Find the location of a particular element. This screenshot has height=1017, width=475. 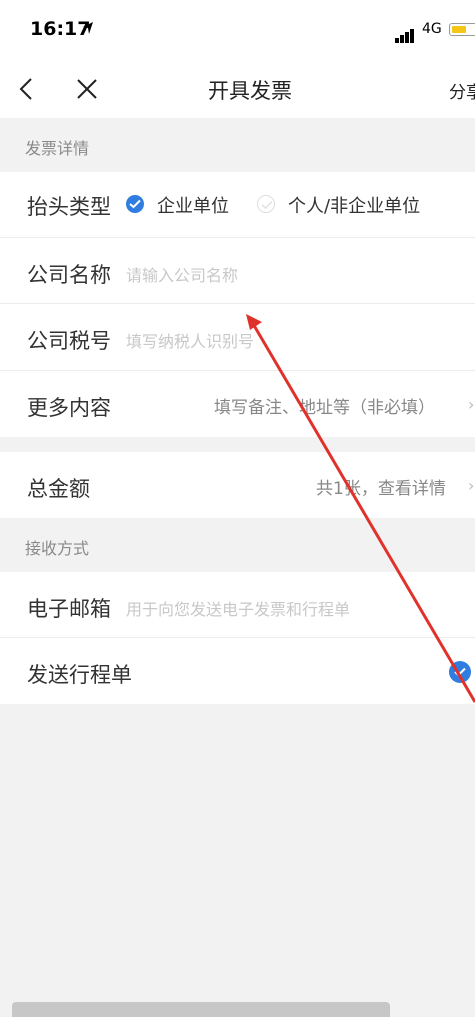

more-content-row: 更多内容 填写备注、地址等（非必填） › is located at coordinates (237, 404).